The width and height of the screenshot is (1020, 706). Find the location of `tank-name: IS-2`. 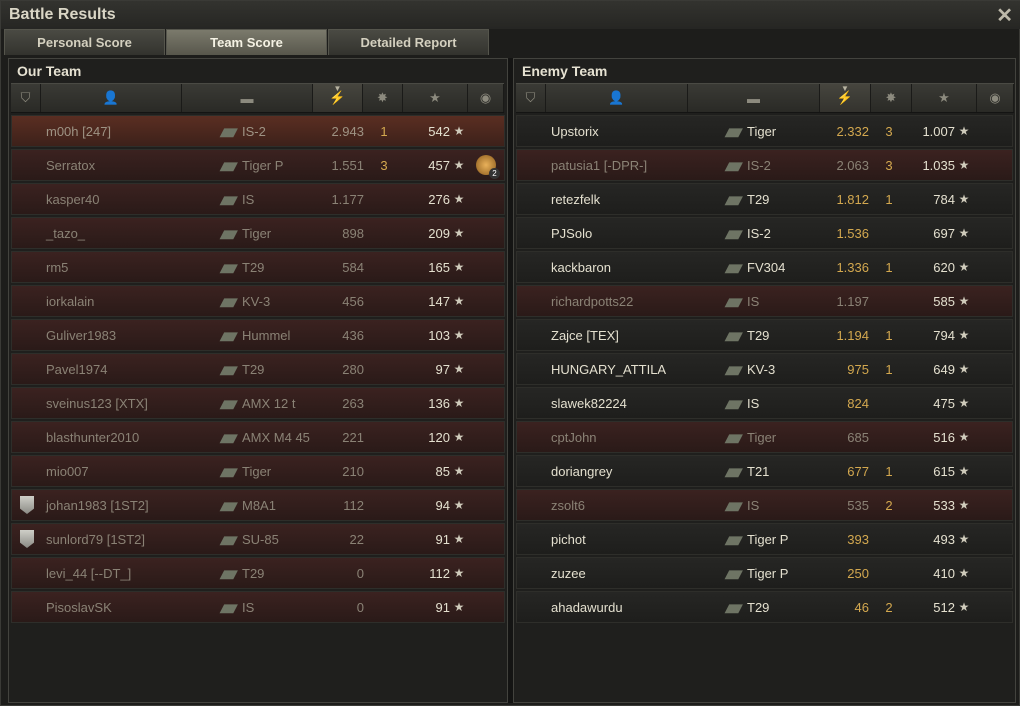

tank-name: IS-2 is located at coordinates (254, 131).